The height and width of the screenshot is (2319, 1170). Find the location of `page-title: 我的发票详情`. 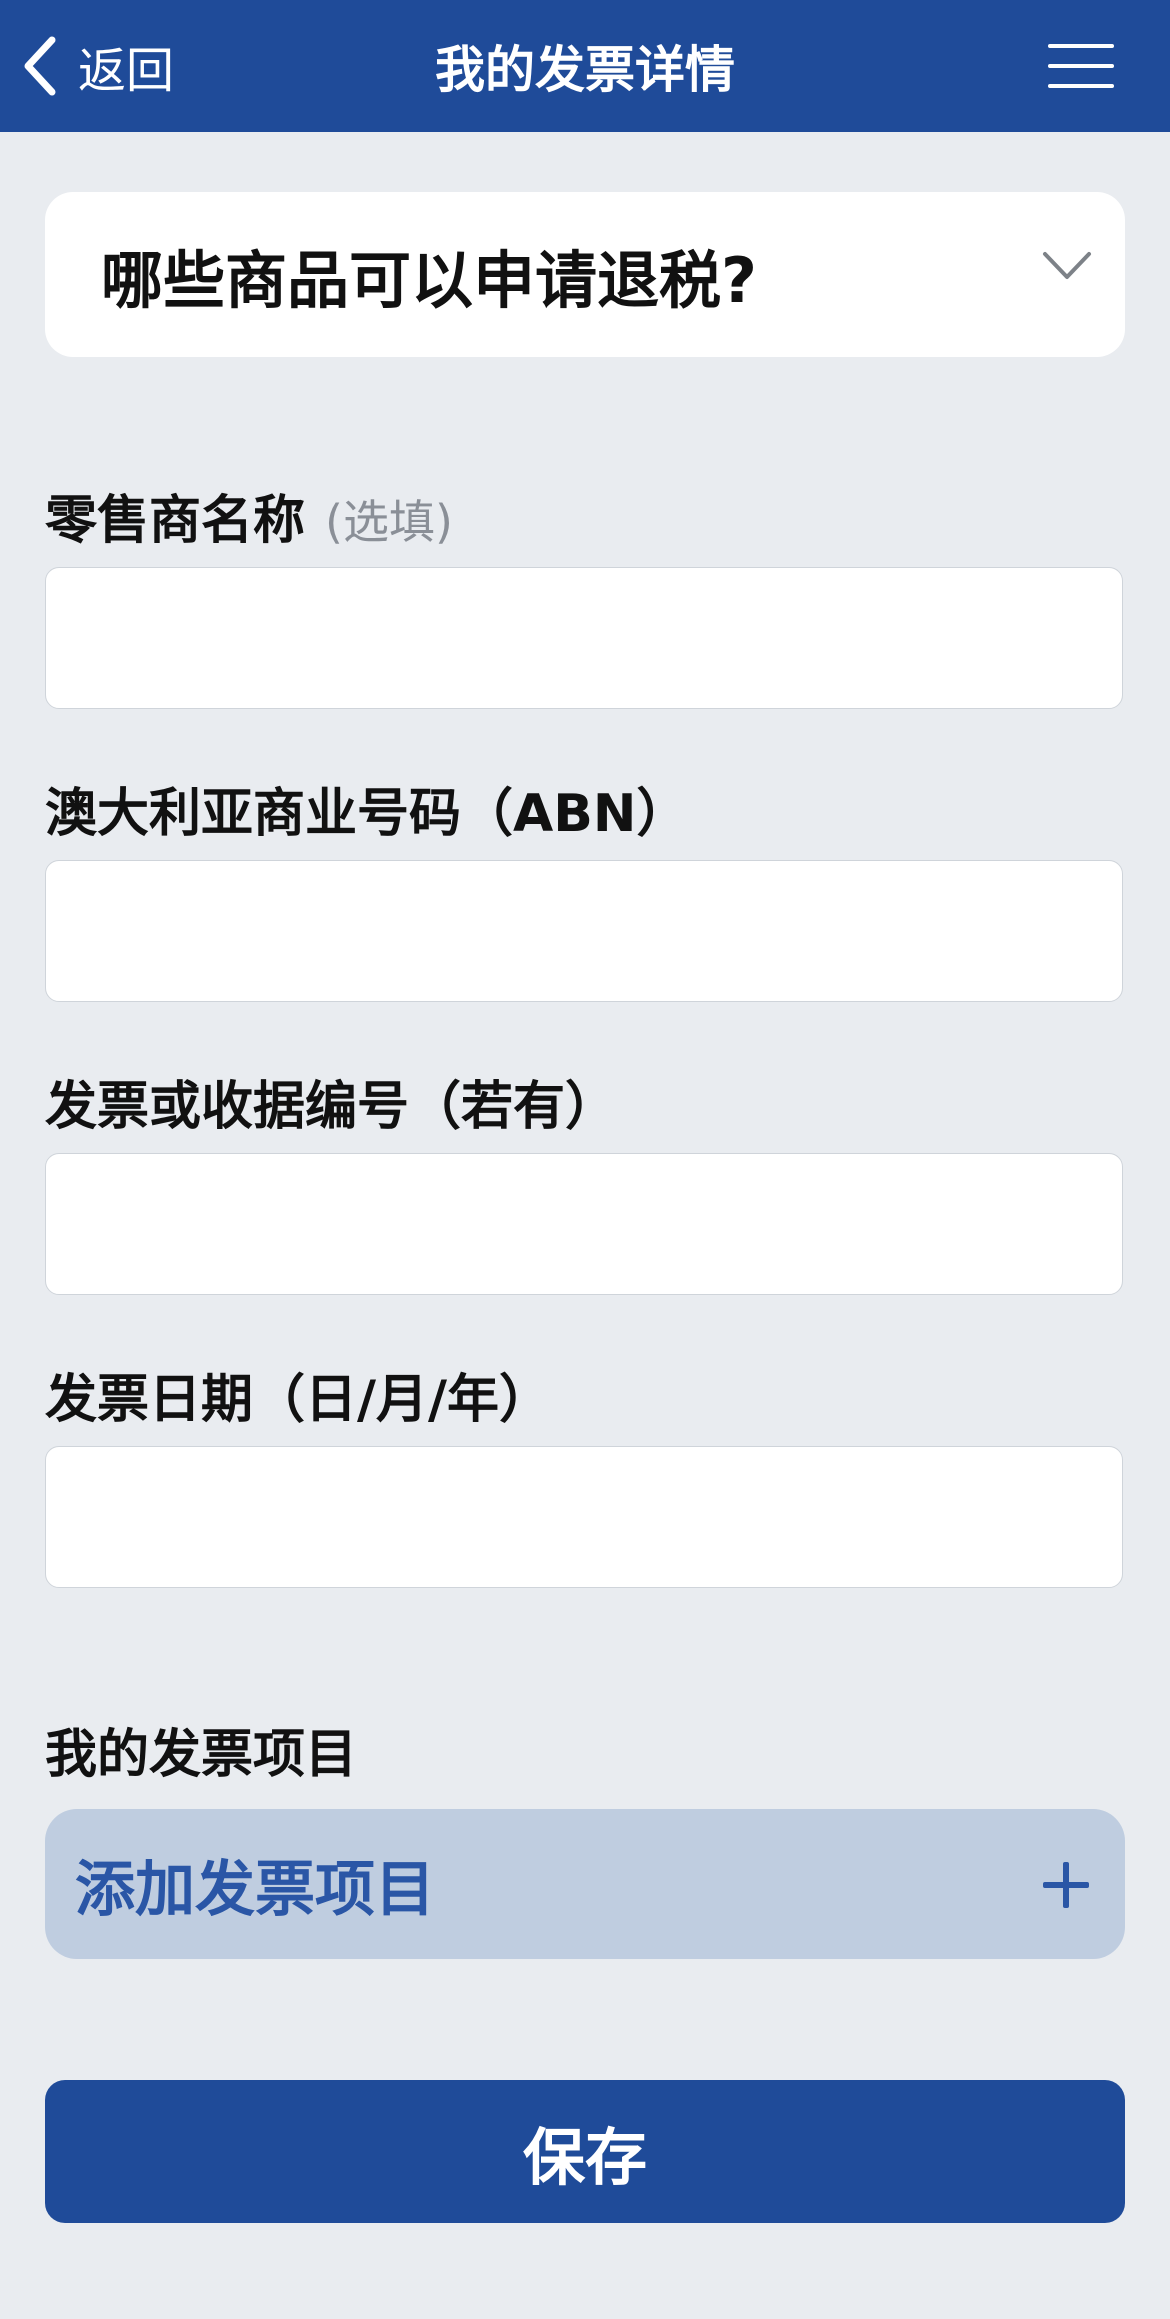

page-title: 我的发票详情 is located at coordinates (585, 70).